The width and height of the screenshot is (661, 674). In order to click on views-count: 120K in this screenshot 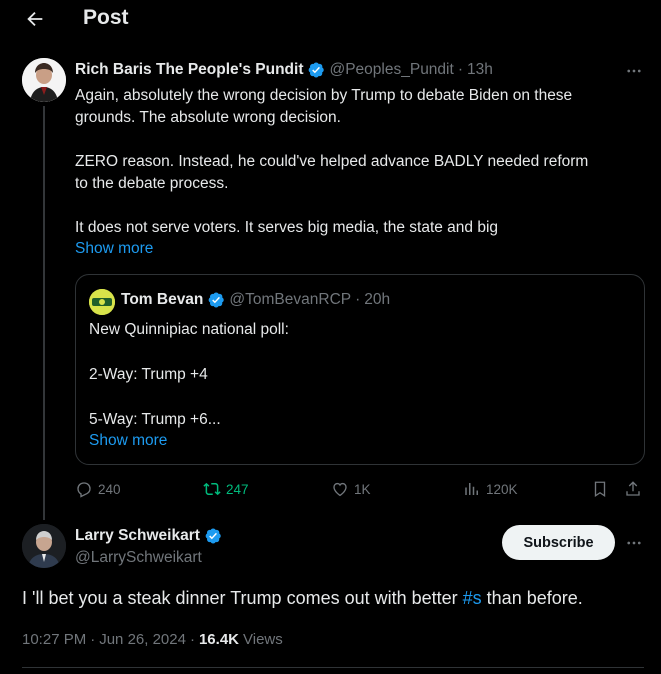, I will do `click(502, 489)`.